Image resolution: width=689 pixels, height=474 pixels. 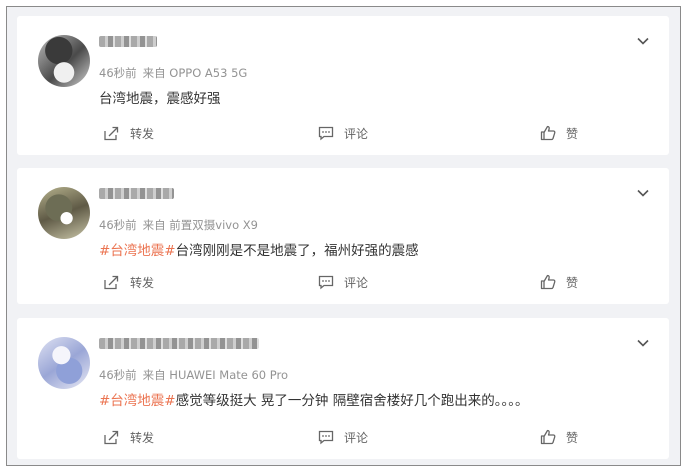 What do you see at coordinates (200, 225) in the screenshot?
I see `post-source: 来自 前置双摄vivo X9` at bounding box center [200, 225].